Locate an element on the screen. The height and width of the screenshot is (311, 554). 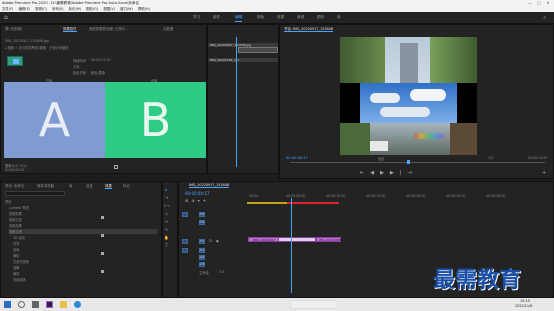
car-icon is located at coordinates (379, 146).